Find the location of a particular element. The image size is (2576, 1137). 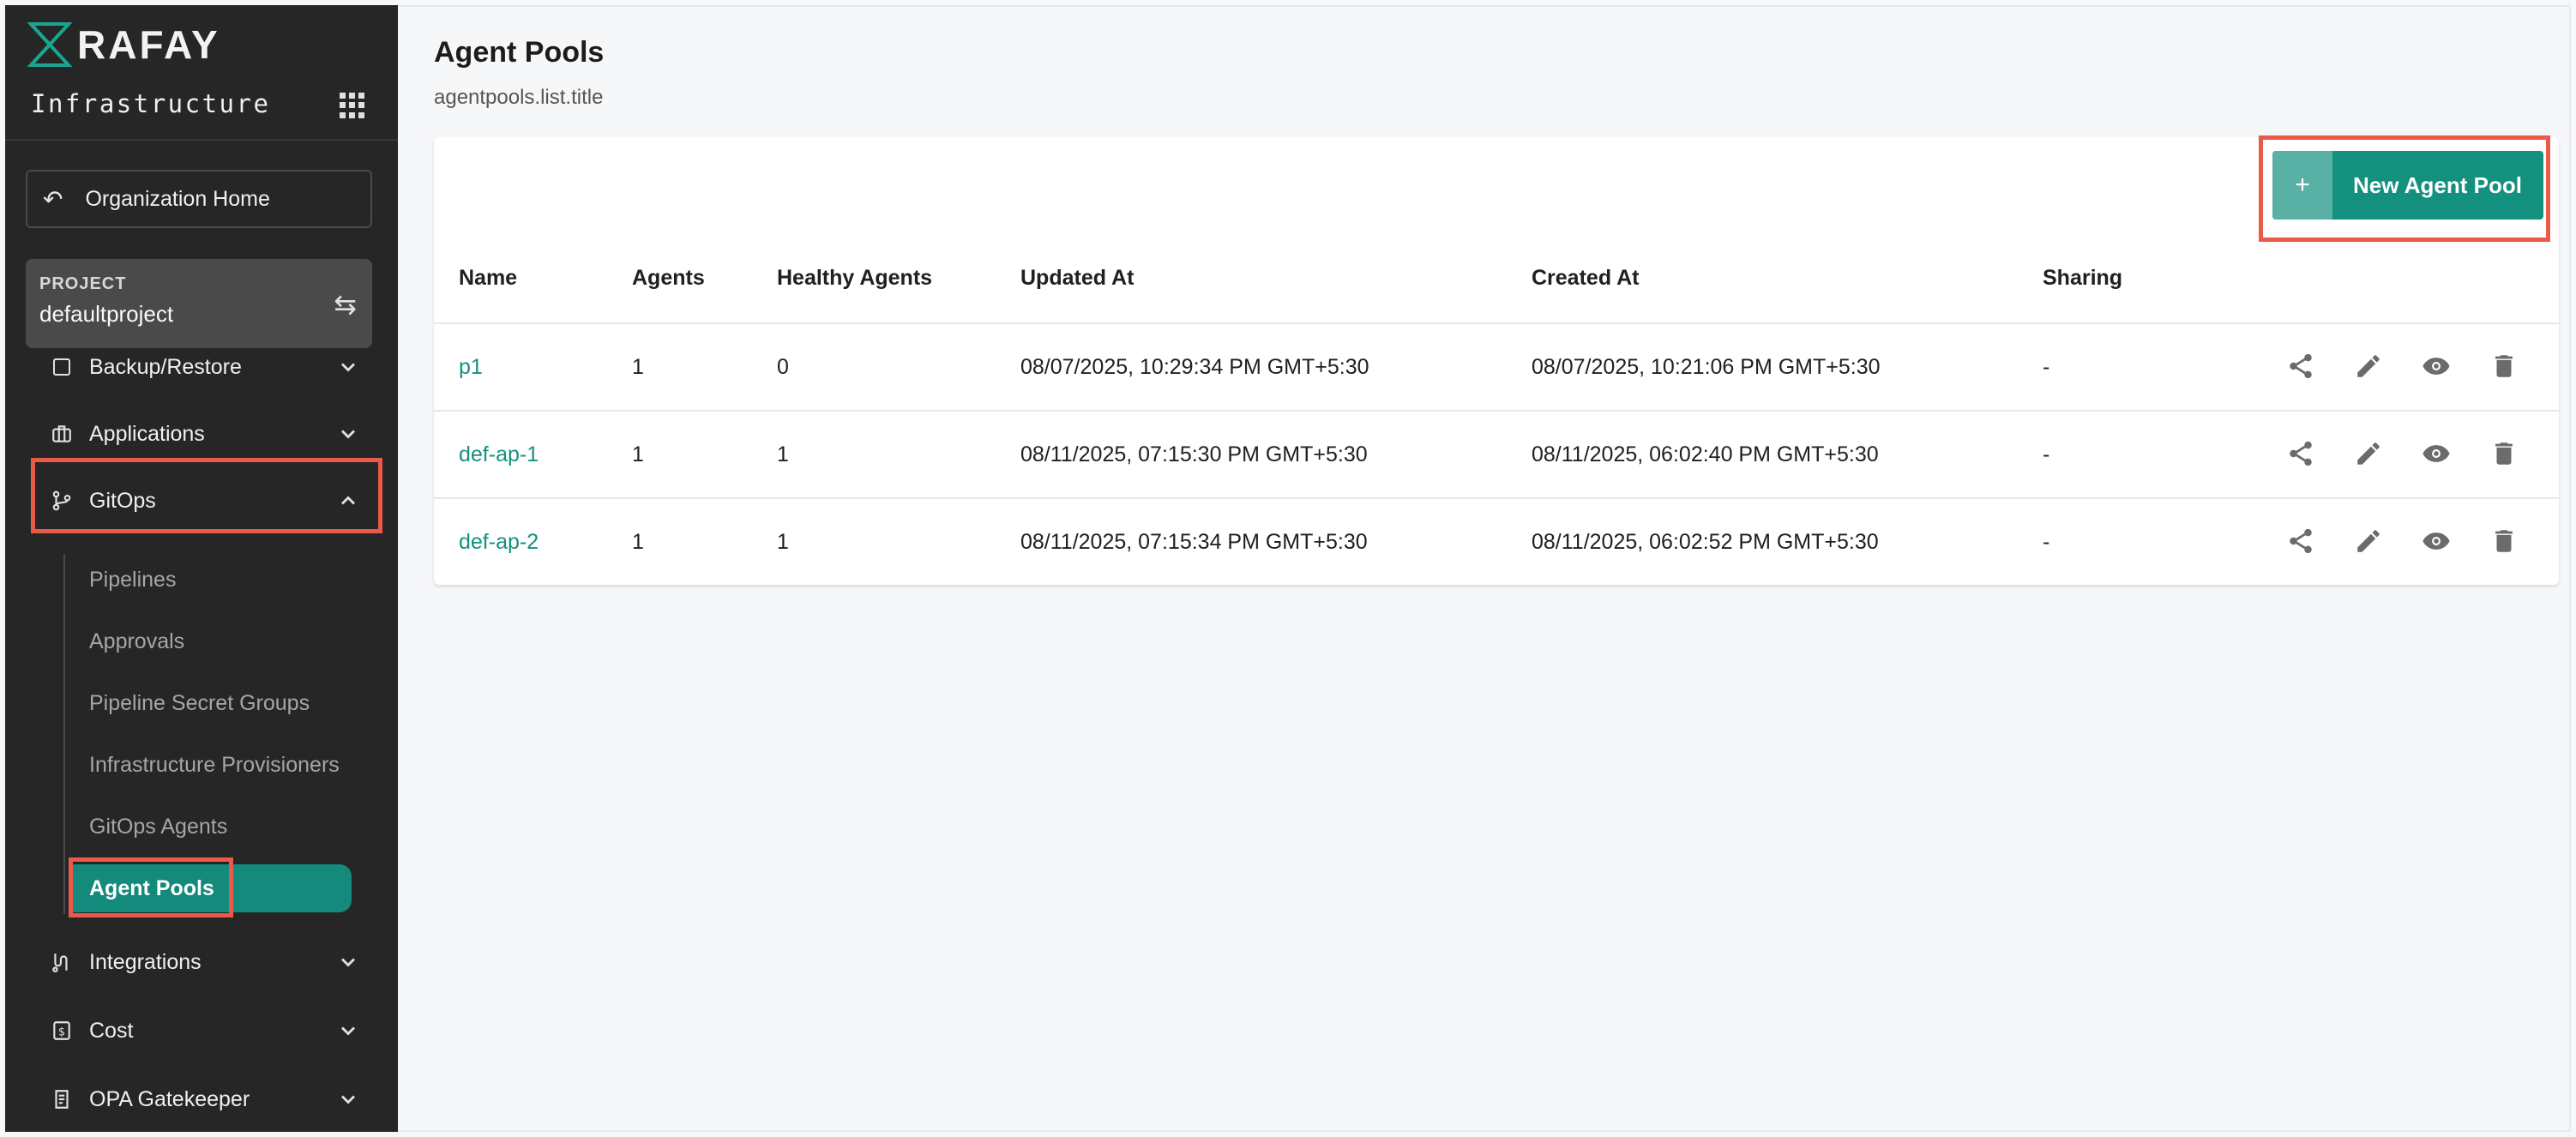

cell-created-at: 08/11/2025, 06:02:40 PM GMT+5:30 is located at coordinates (1705, 454).